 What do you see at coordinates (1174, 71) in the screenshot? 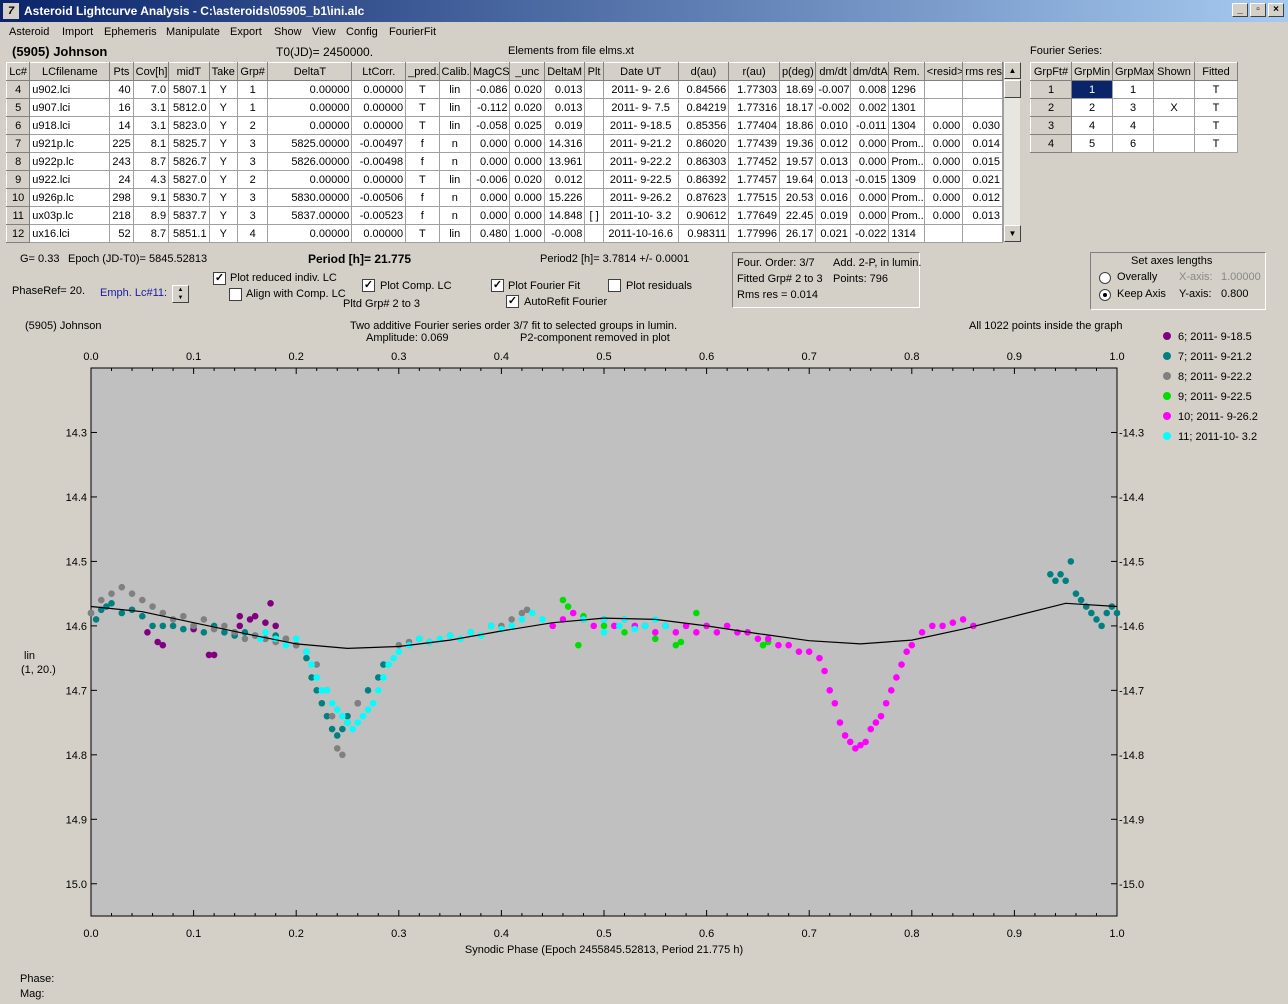
I see `fourier-col-header: Shown` at bounding box center [1174, 71].